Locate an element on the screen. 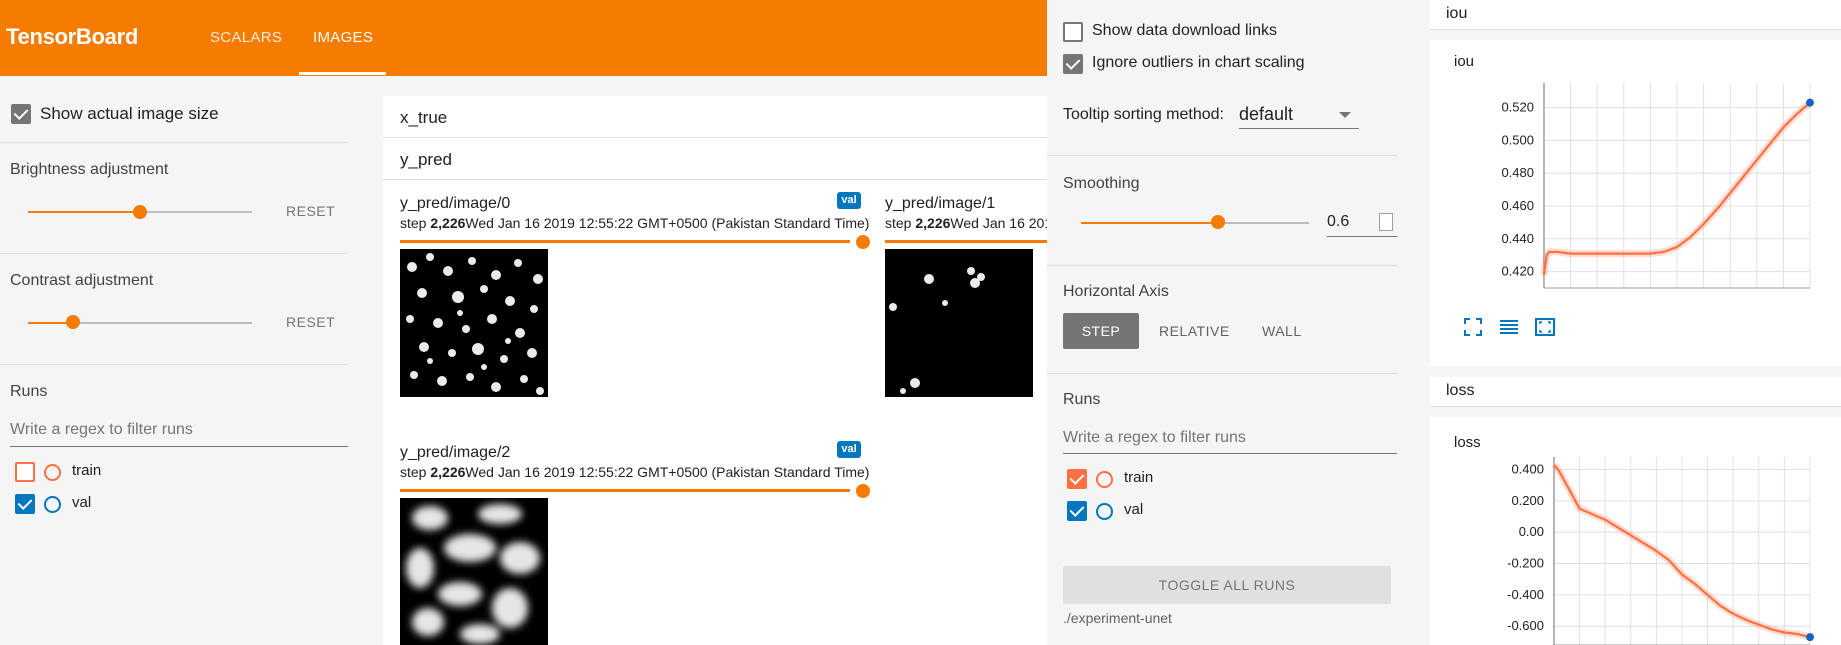  chart-card-iou: iou 0.520 0.500 0.480 0.460 0.440 0.420 is located at coordinates (1635, 203).